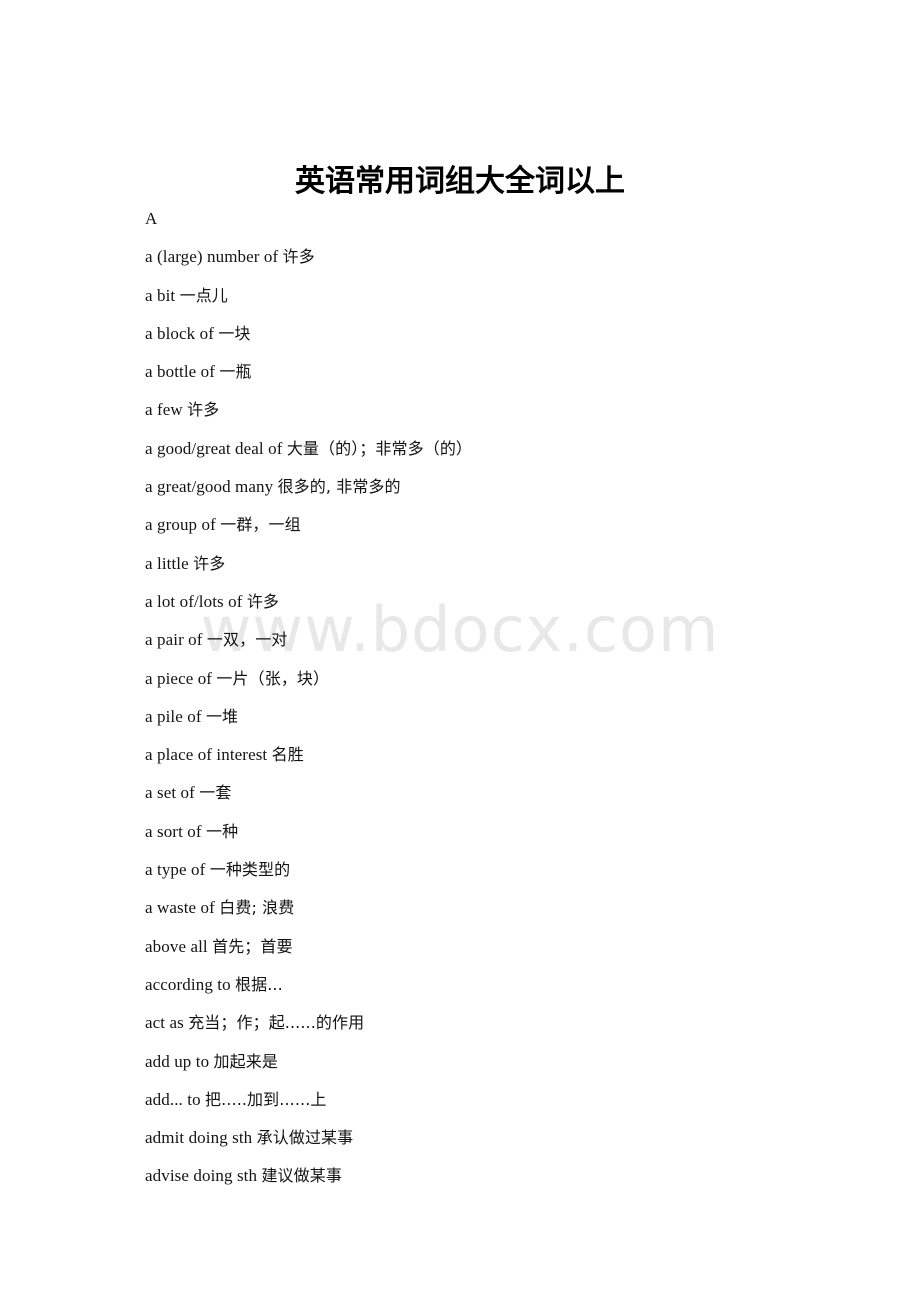  I want to click on entry-chinese: 承认做过某事, so click(305, 1138).